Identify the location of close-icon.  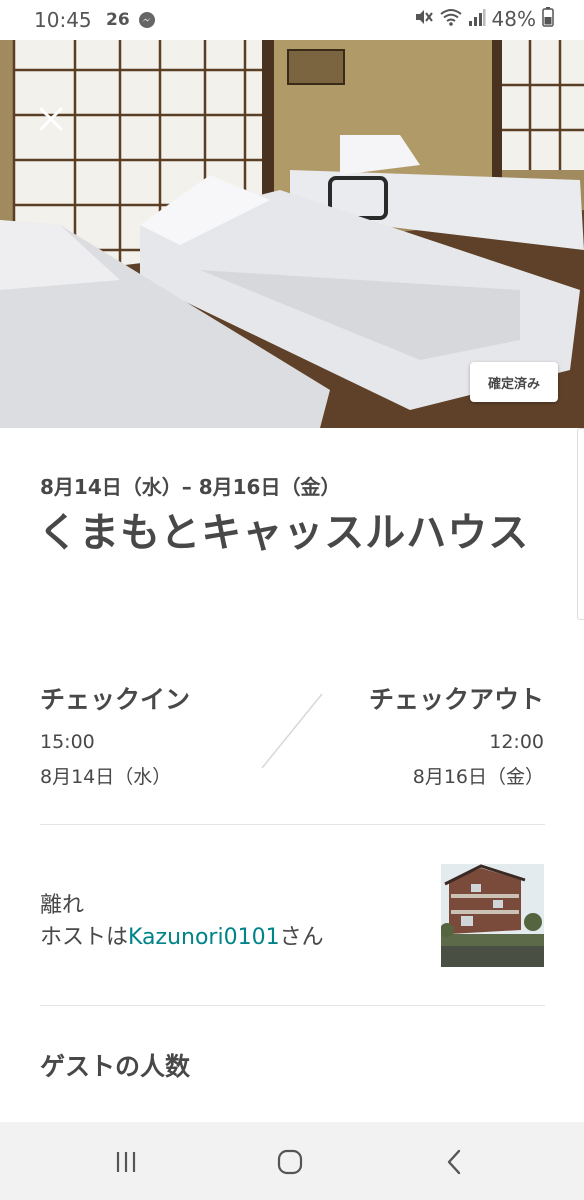
(51, 119).